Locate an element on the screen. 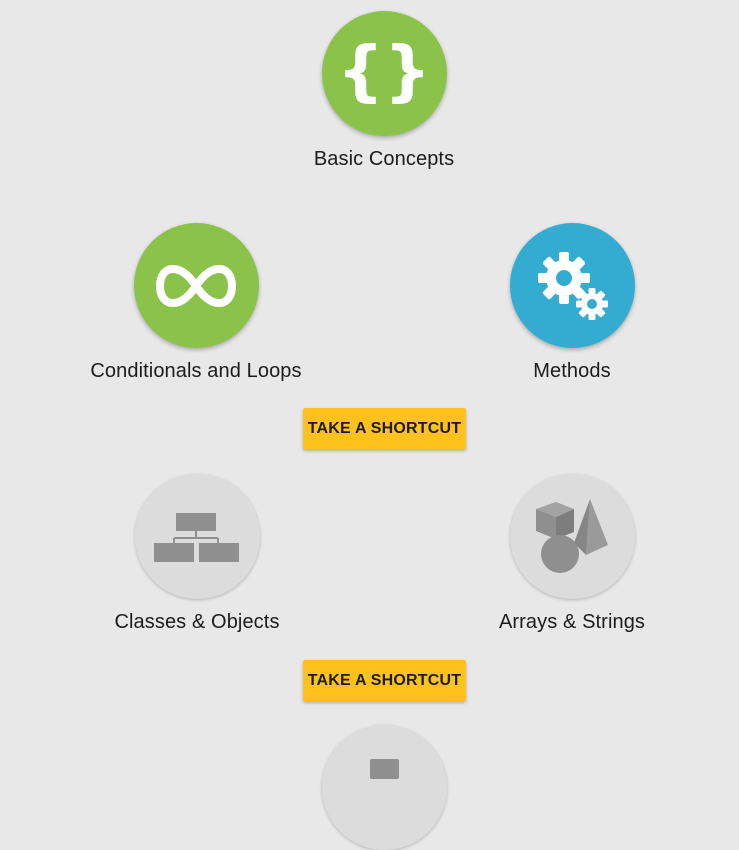  module-methods: Methods is located at coordinates (572, 303).